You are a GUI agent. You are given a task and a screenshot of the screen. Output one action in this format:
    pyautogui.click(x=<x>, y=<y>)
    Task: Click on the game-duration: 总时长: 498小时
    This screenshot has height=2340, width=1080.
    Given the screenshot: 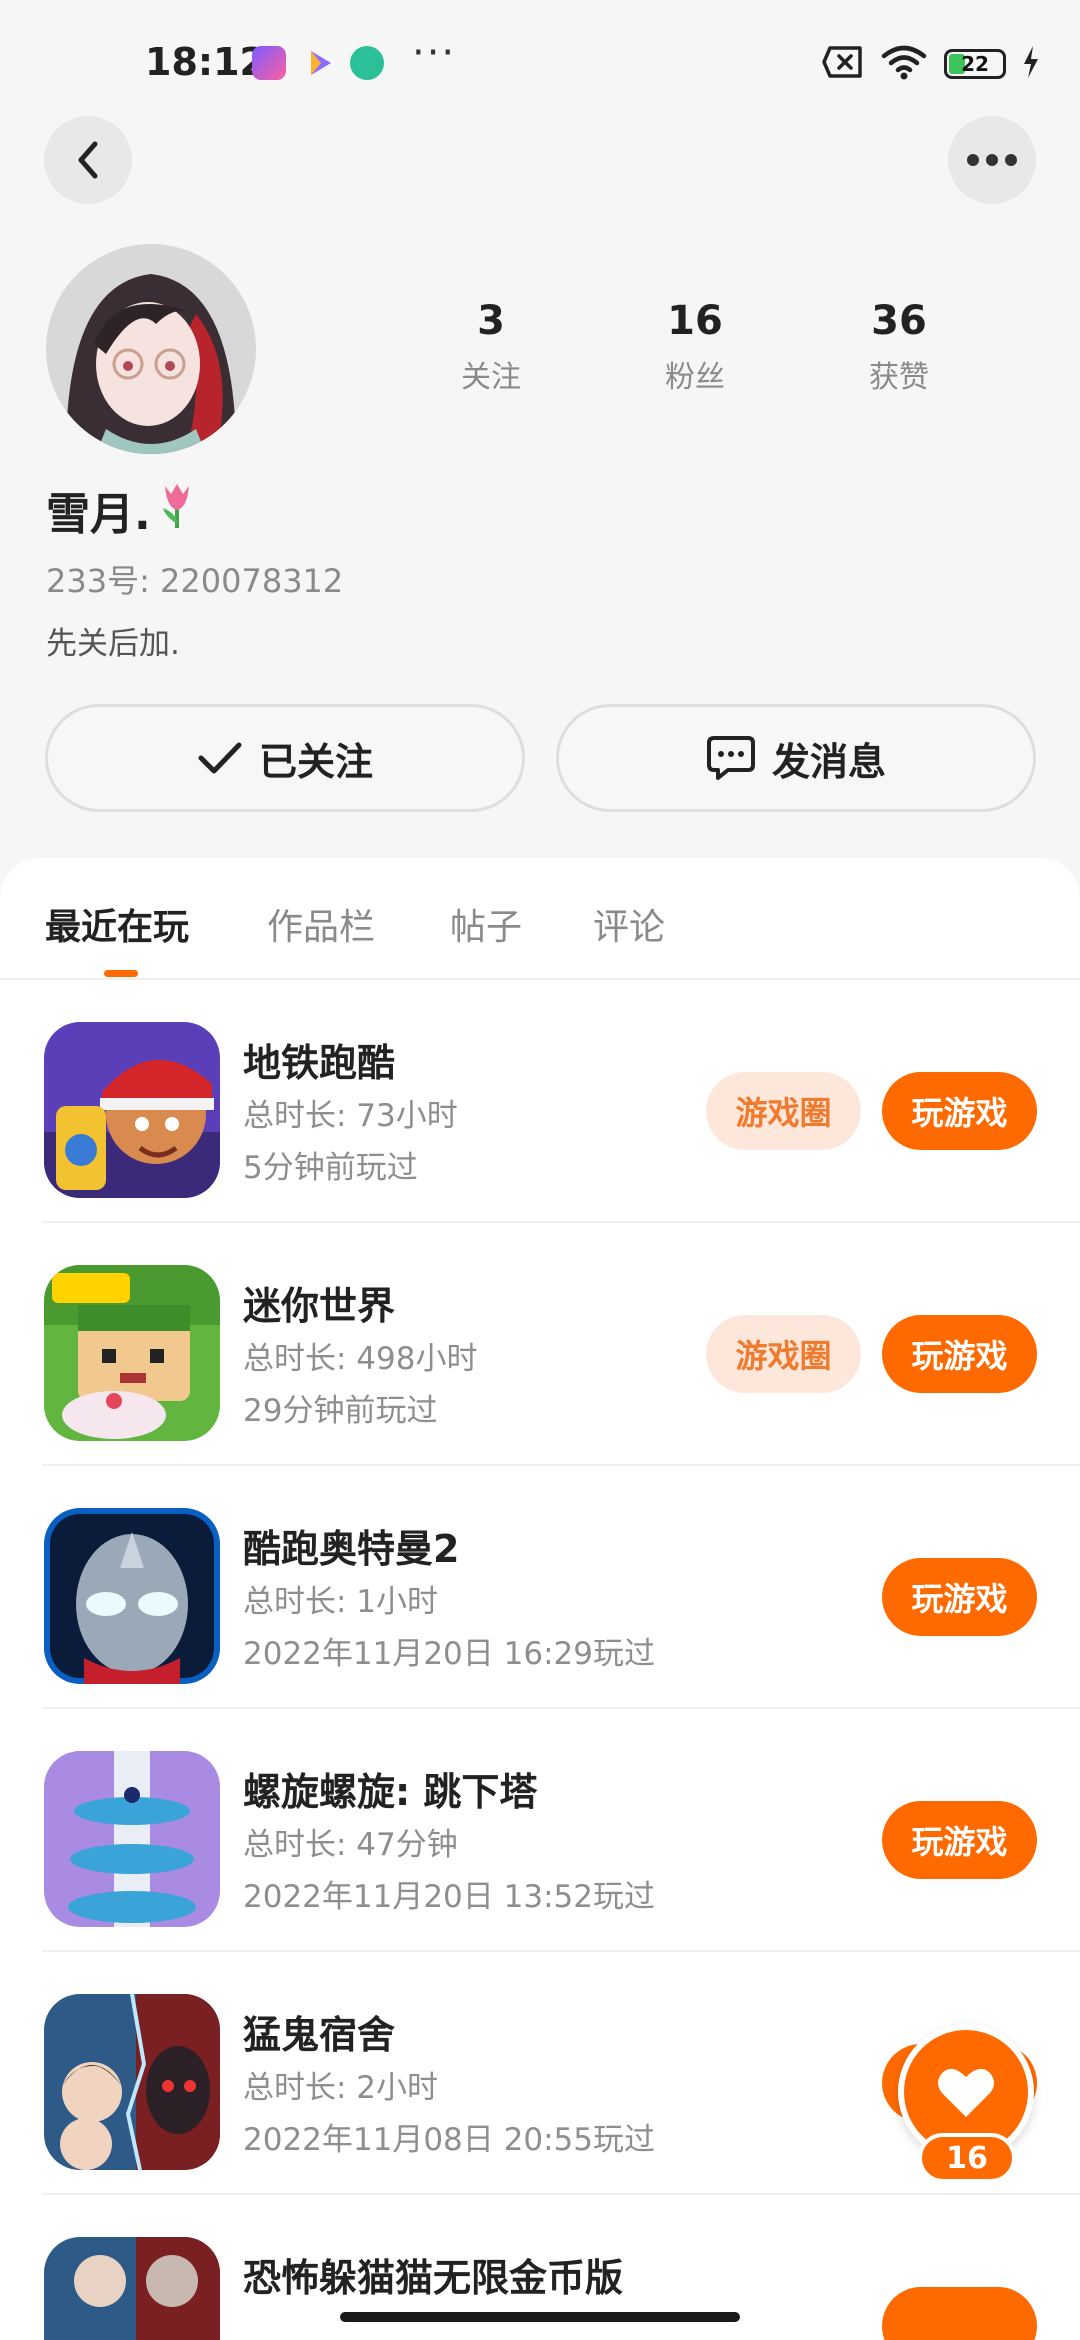 What is the action you would take?
    pyautogui.click(x=360, y=1359)
    